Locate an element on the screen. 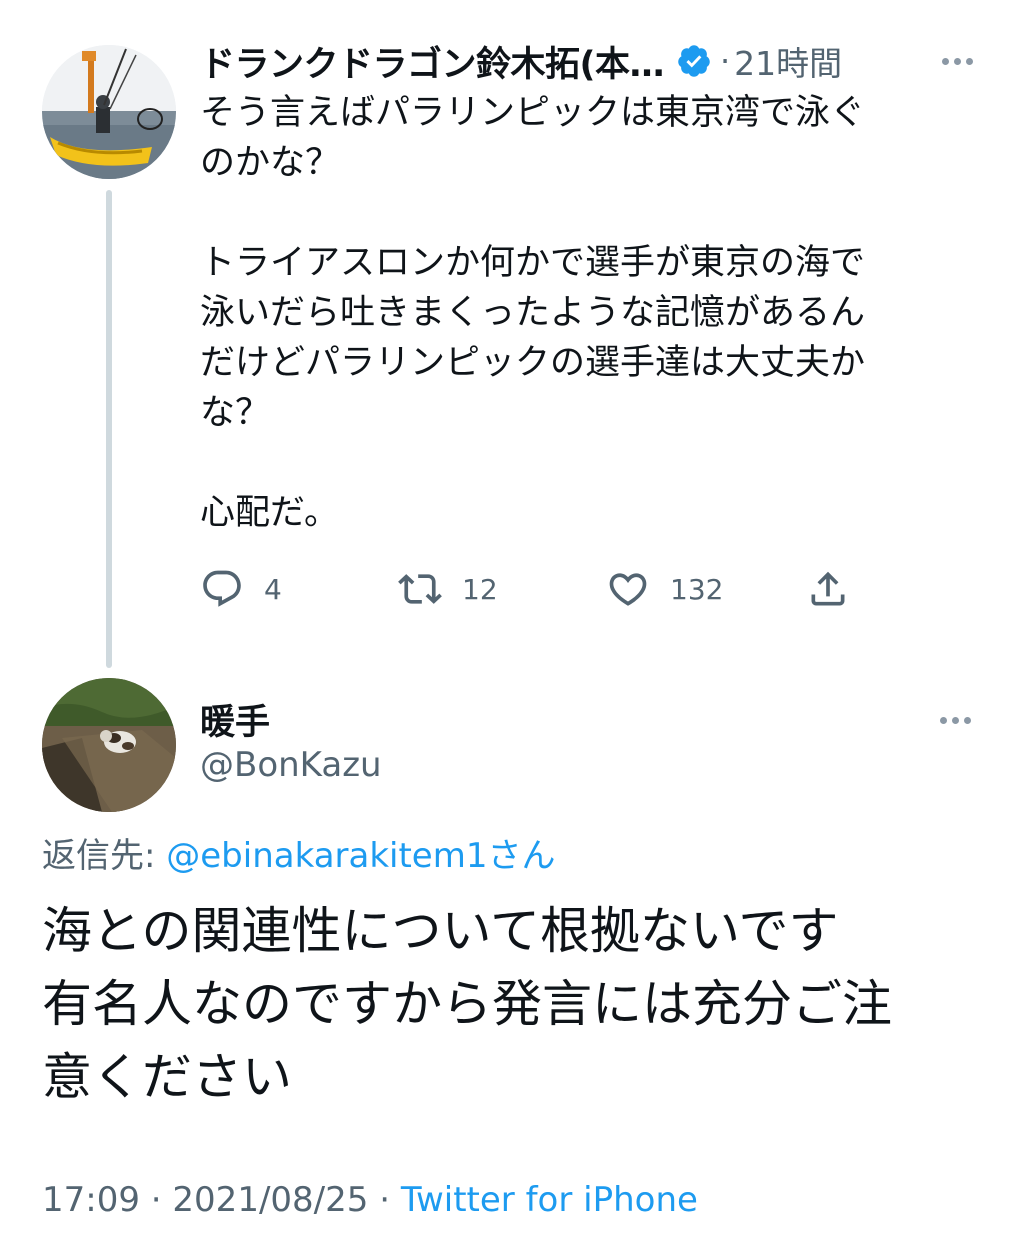 Image resolution: width=1024 pixels, height=1252 pixels. replying-to-line: 返信先: @ebinakarakitem1さん is located at coordinates (298, 852).